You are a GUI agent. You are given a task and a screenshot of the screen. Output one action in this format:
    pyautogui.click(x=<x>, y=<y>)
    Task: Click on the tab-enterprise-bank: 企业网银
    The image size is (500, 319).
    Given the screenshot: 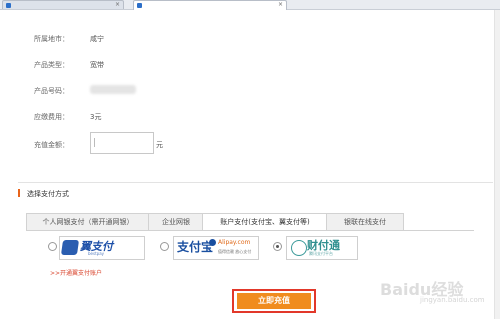 What is the action you would take?
    pyautogui.click(x=176, y=222)
    